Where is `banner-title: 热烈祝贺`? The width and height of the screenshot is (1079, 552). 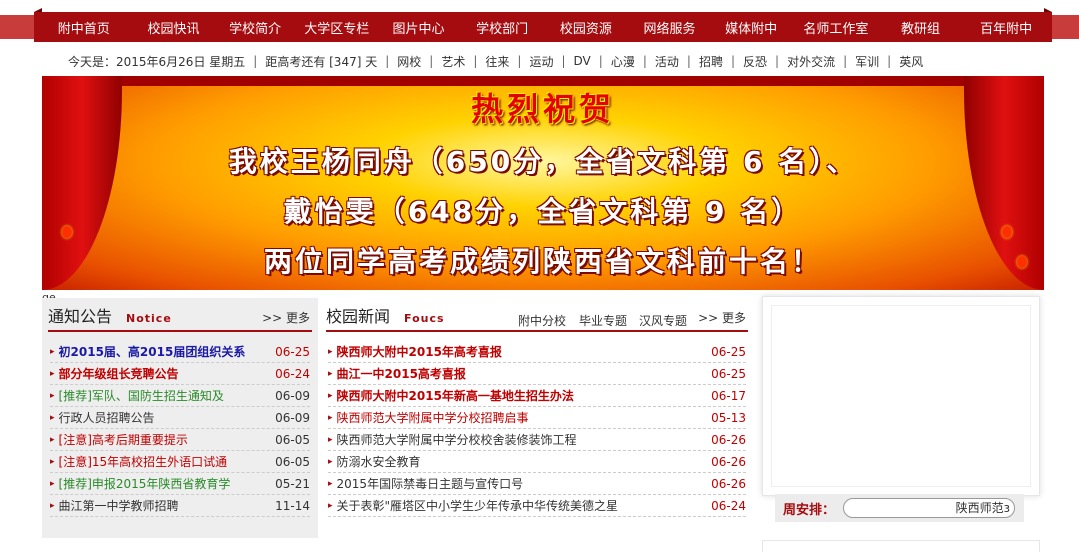
banner-title: 热烈祝贺 is located at coordinates (542, 109).